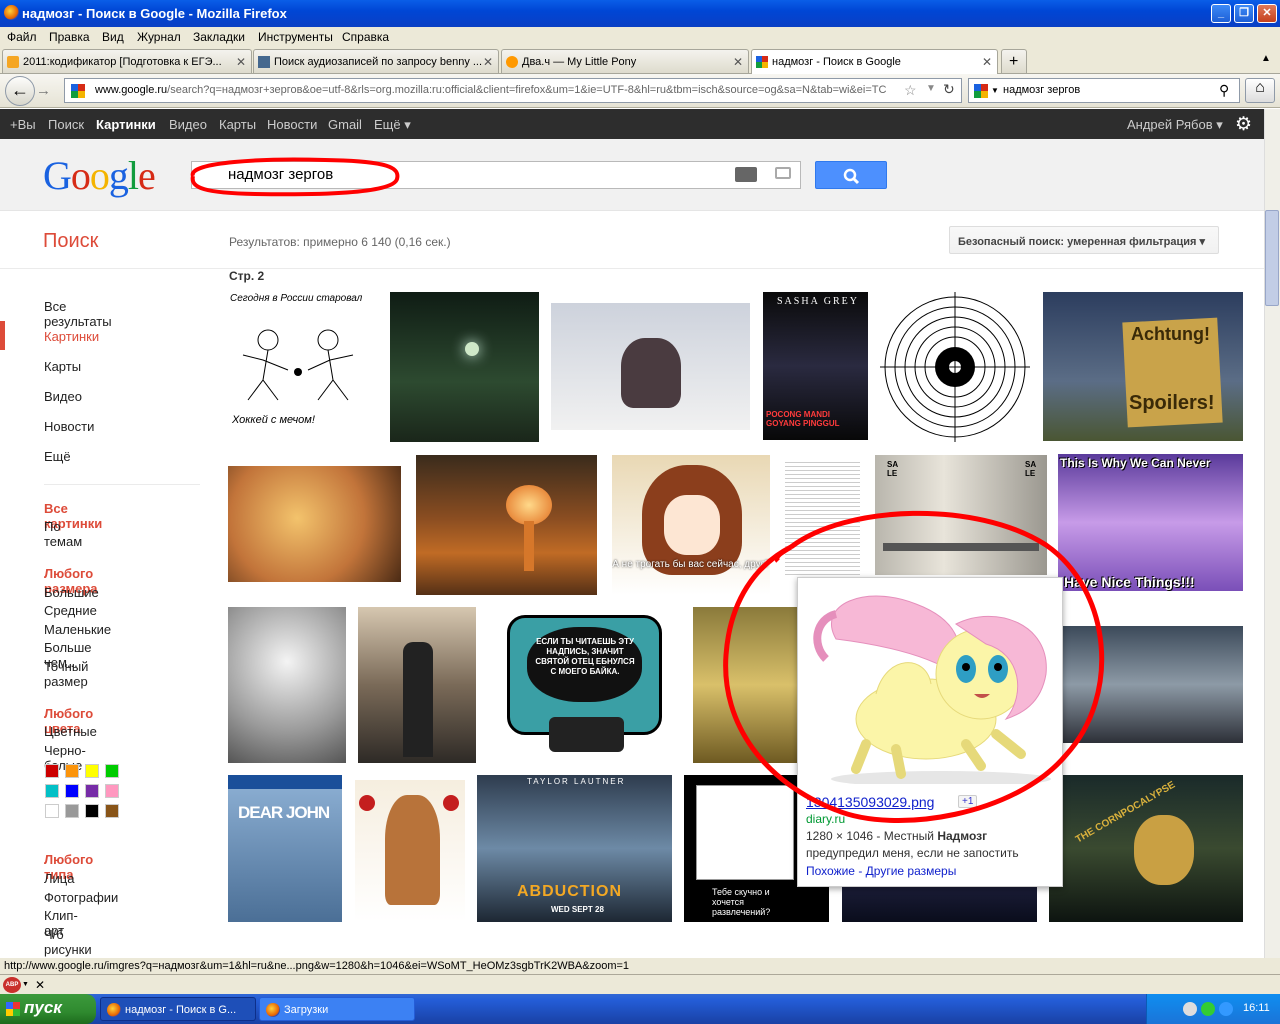 Image resolution: width=1280 pixels, height=1024 pixels. I want to click on filter-type-faces: Лица, so click(59, 878).